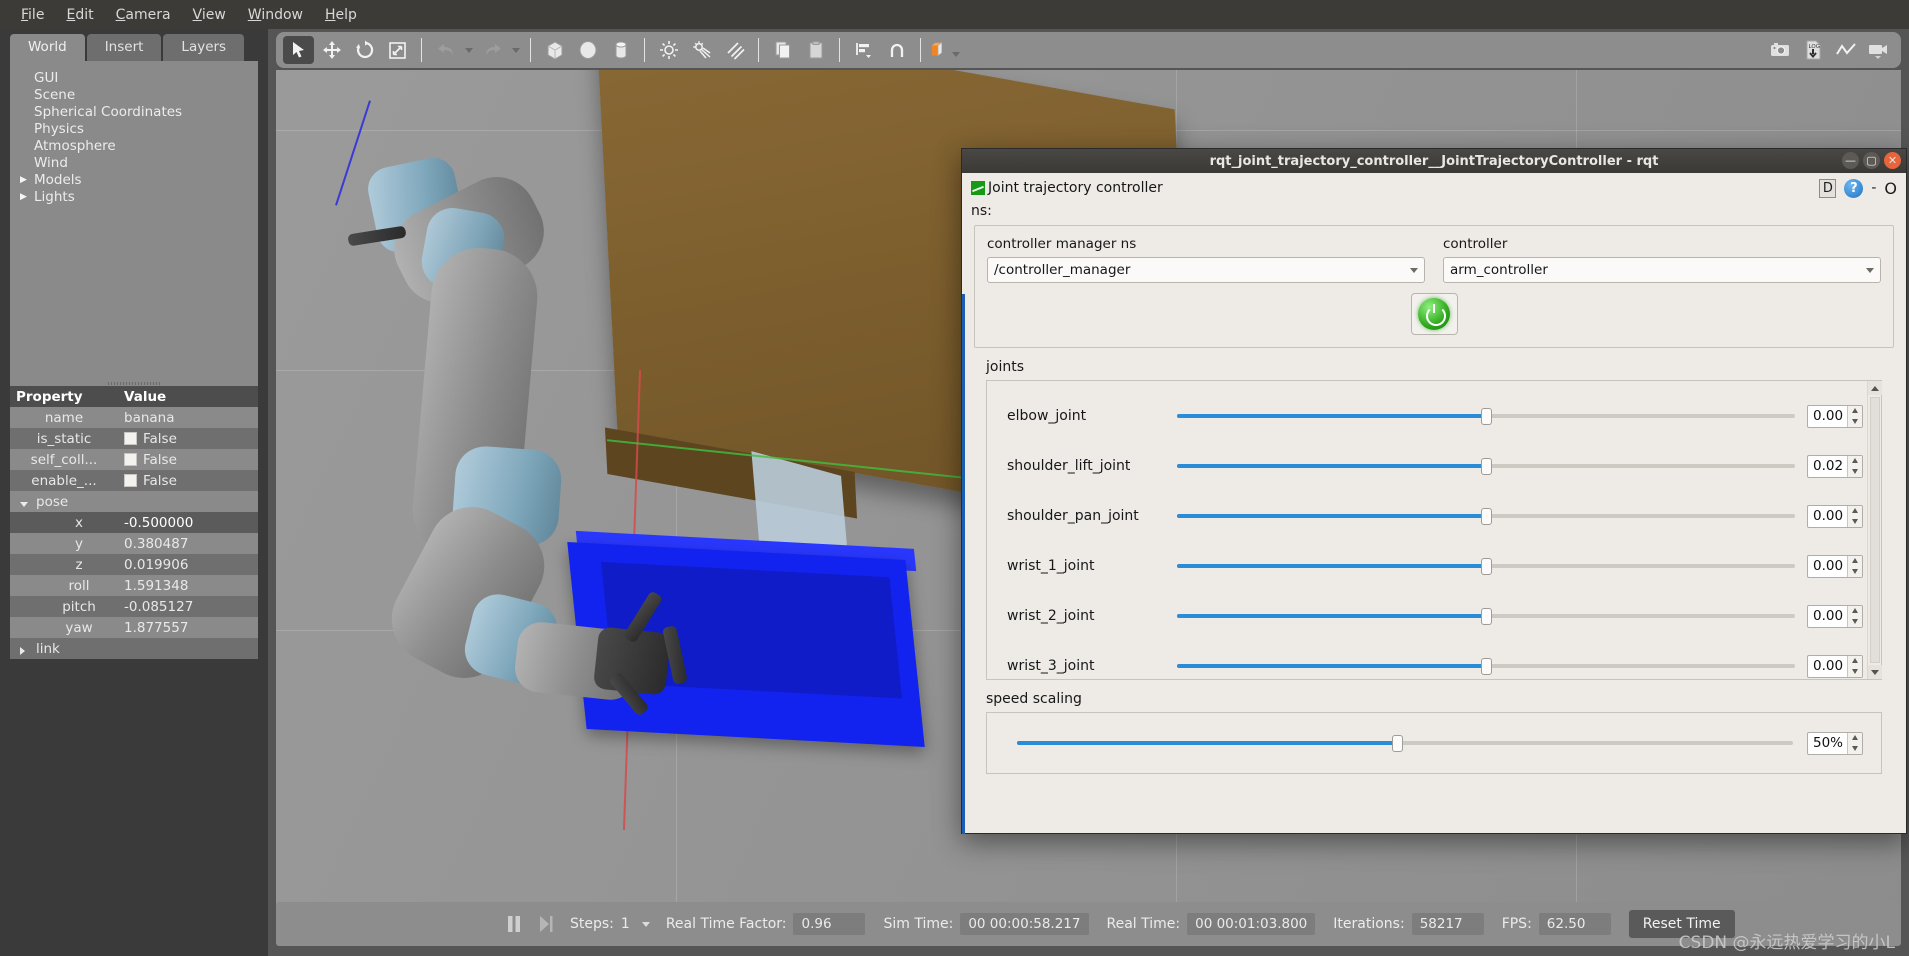 This screenshot has width=1909, height=956. Describe the element at coordinates (1835, 416) in the screenshot. I see `joint-spinbox-elbow: 0.00` at that location.